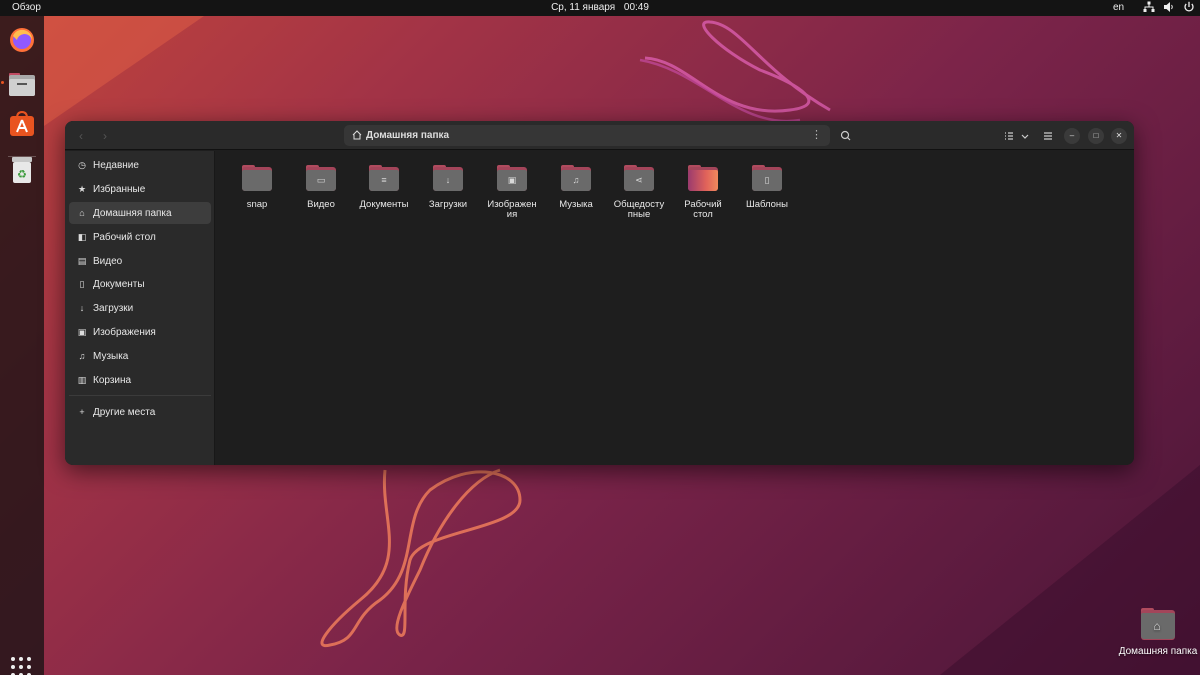  What do you see at coordinates (587, 135) in the screenshot?
I see `path-bar: Домашняя папка ⋮` at bounding box center [587, 135].